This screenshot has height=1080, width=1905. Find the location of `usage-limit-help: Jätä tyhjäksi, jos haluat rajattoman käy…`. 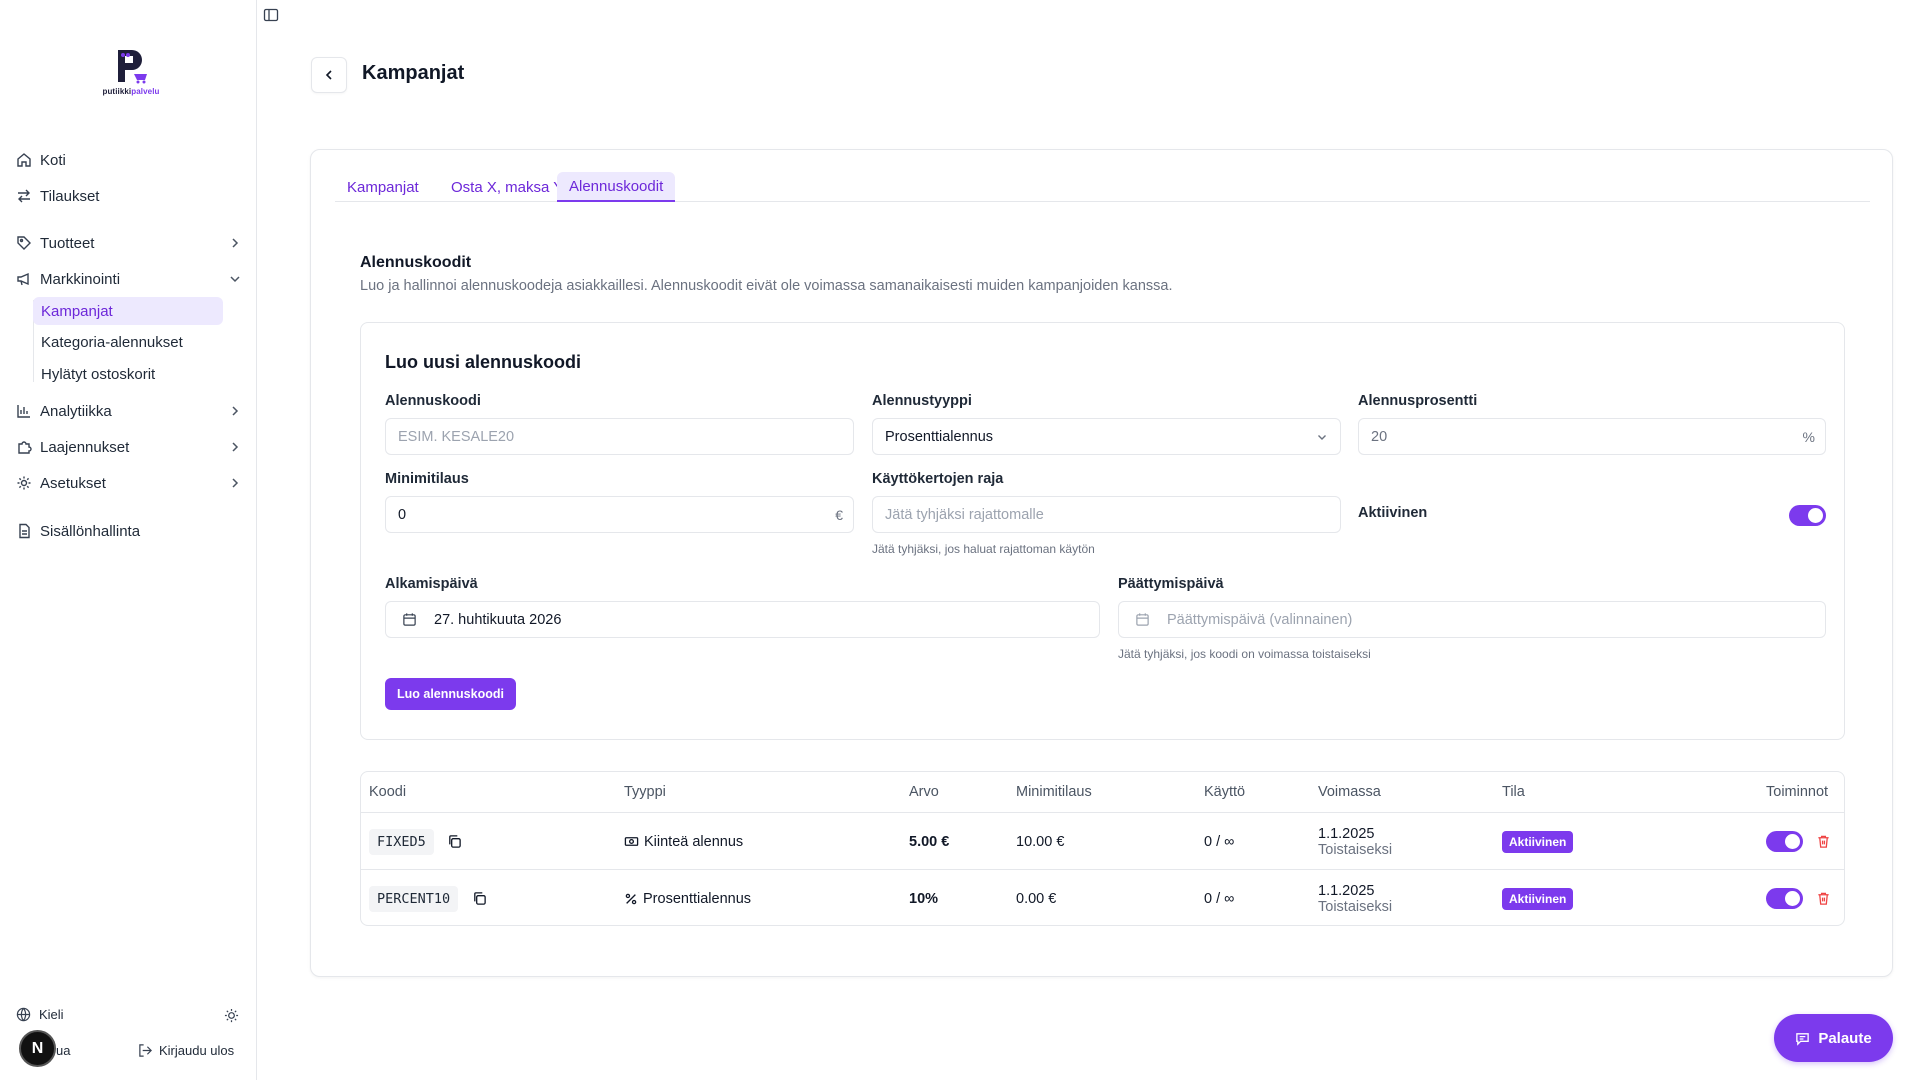

usage-limit-help: Jätä tyhjäksi, jos haluat rajattoman käy… is located at coordinates (983, 549).